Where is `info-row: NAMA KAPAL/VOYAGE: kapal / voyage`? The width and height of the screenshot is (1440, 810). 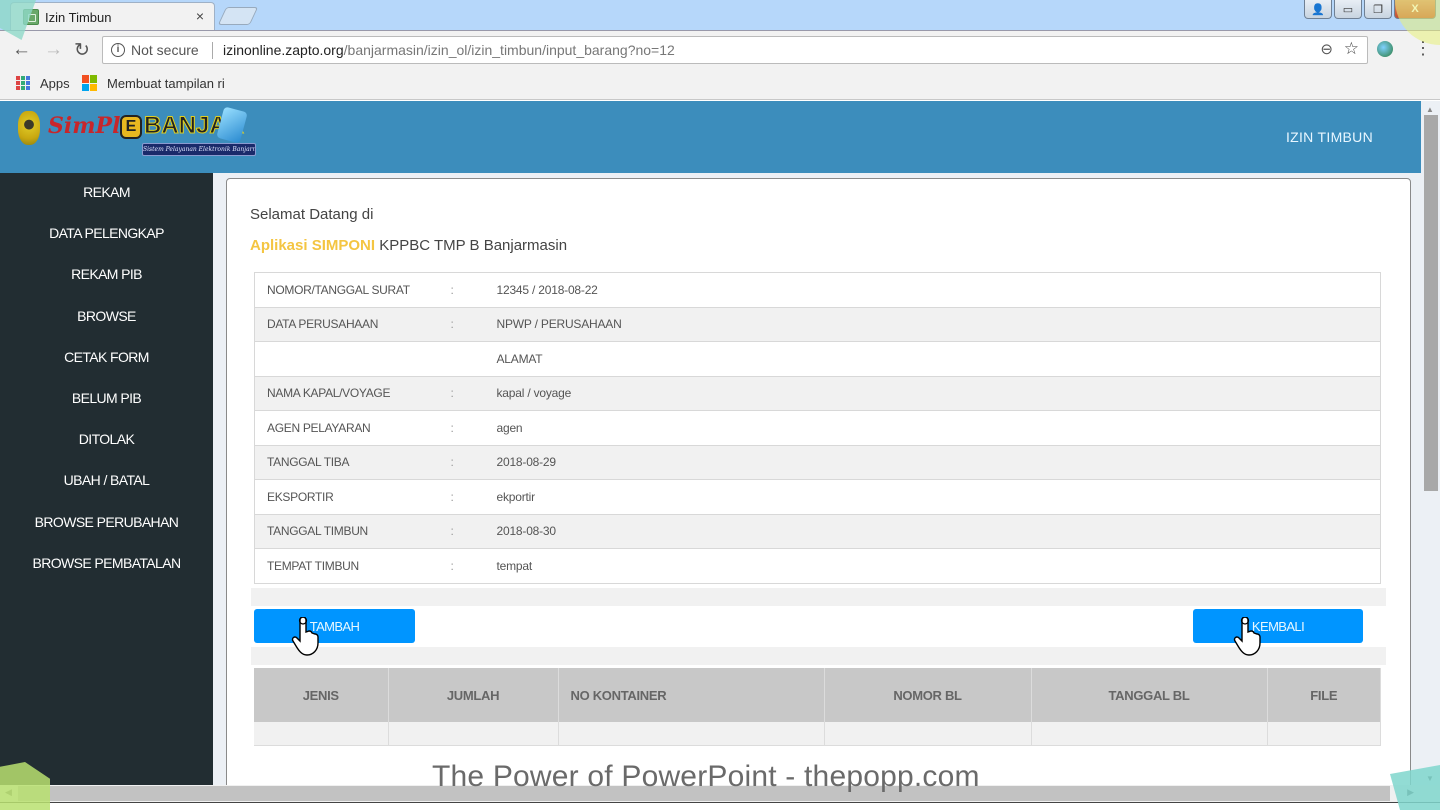 info-row: NAMA KAPAL/VOYAGE: kapal / voyage is located at coordinates (817, 393).